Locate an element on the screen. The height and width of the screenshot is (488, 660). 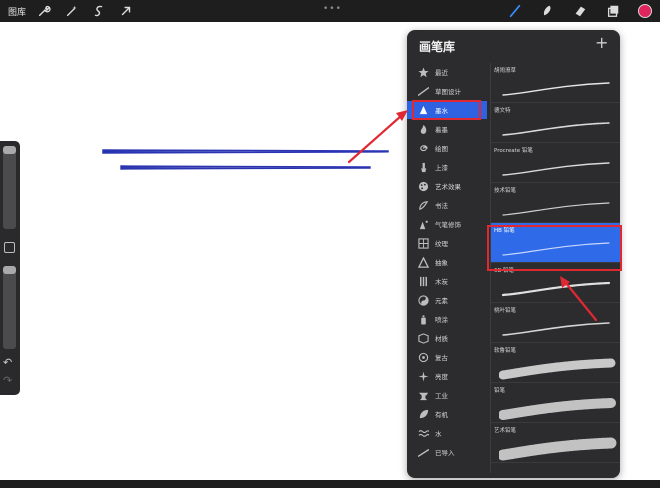
category-label: 元素 is located at coordinates (441, 301).